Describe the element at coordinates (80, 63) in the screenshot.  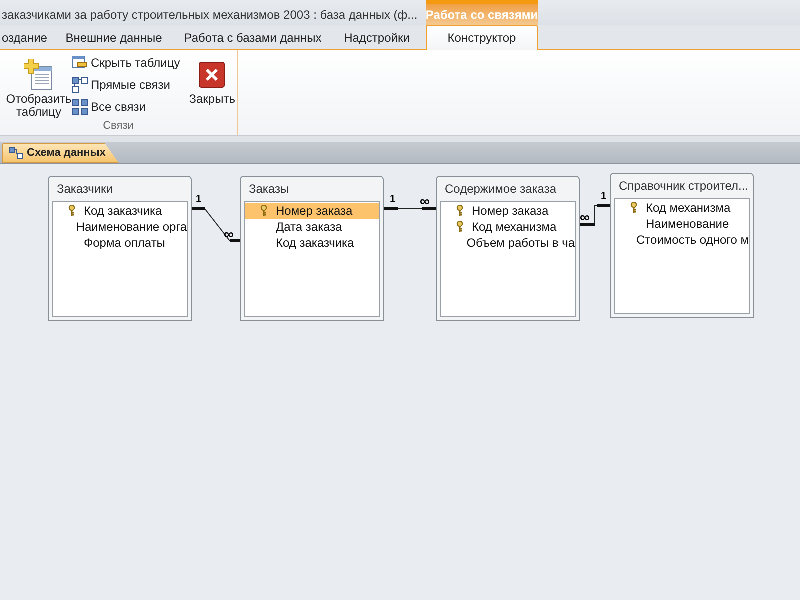
I see `table-minus-icon` at that location.